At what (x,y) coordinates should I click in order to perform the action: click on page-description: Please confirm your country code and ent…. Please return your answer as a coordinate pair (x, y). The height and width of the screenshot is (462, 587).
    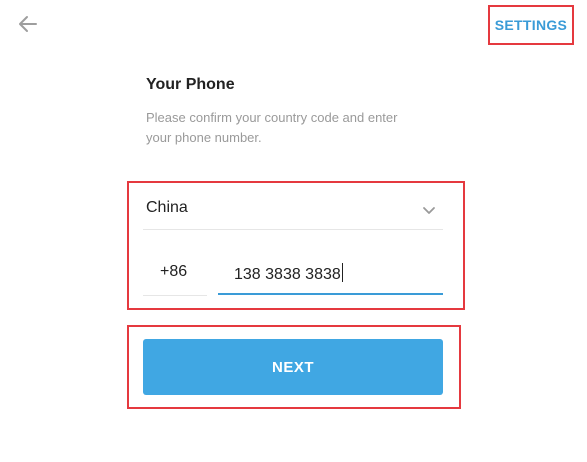
    Looking at the image, I should click on (272, 127).